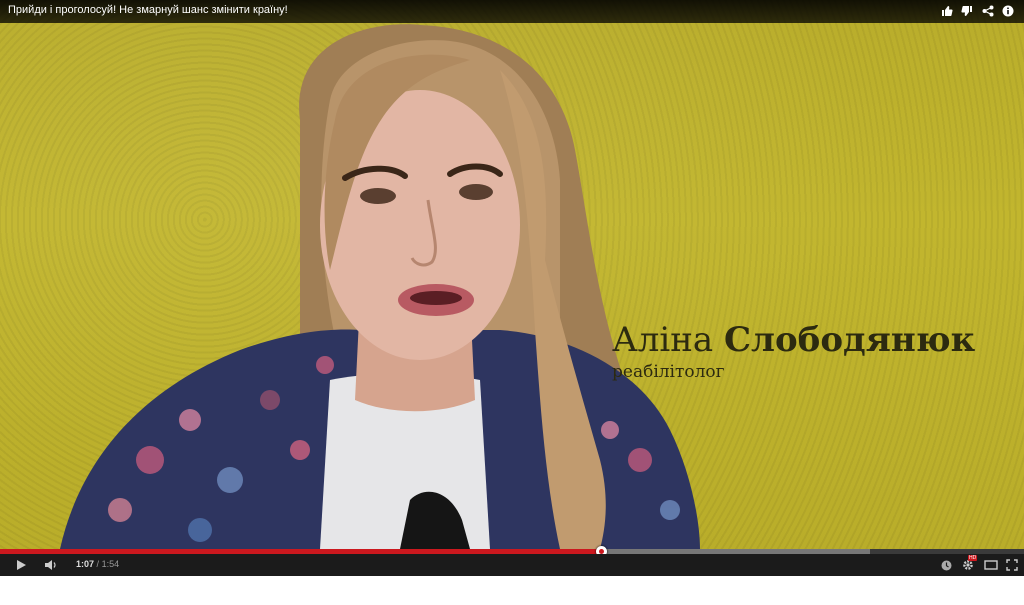  I want to click on thumbs-up-icon, so click(947, 11).